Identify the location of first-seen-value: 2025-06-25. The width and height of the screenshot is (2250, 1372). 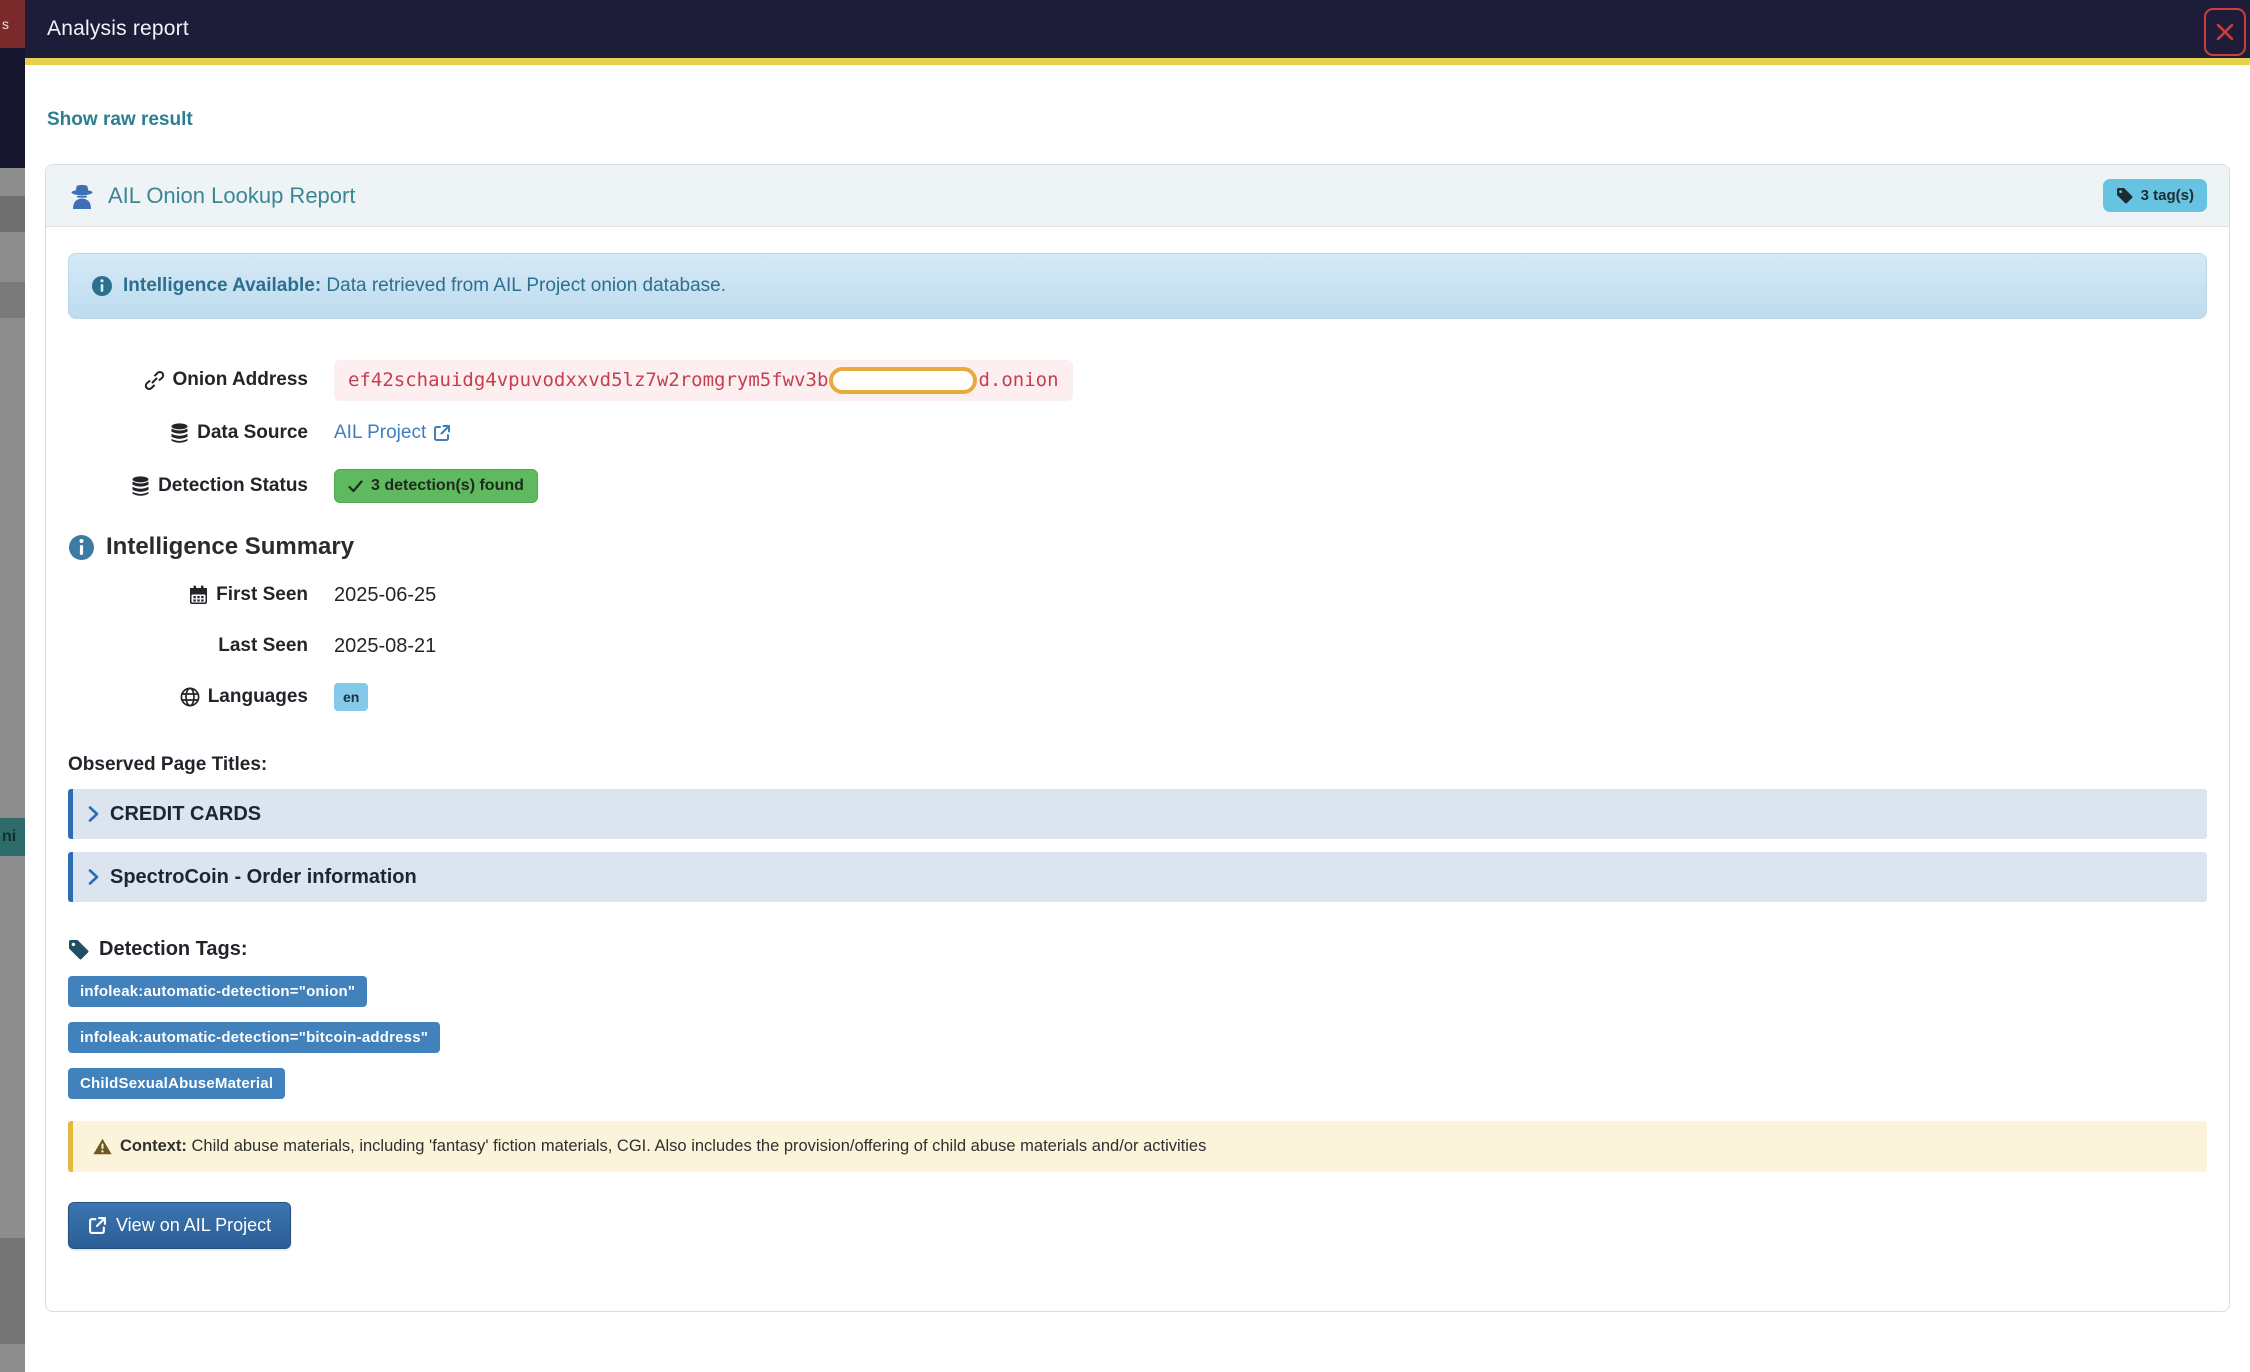
(385, 594).